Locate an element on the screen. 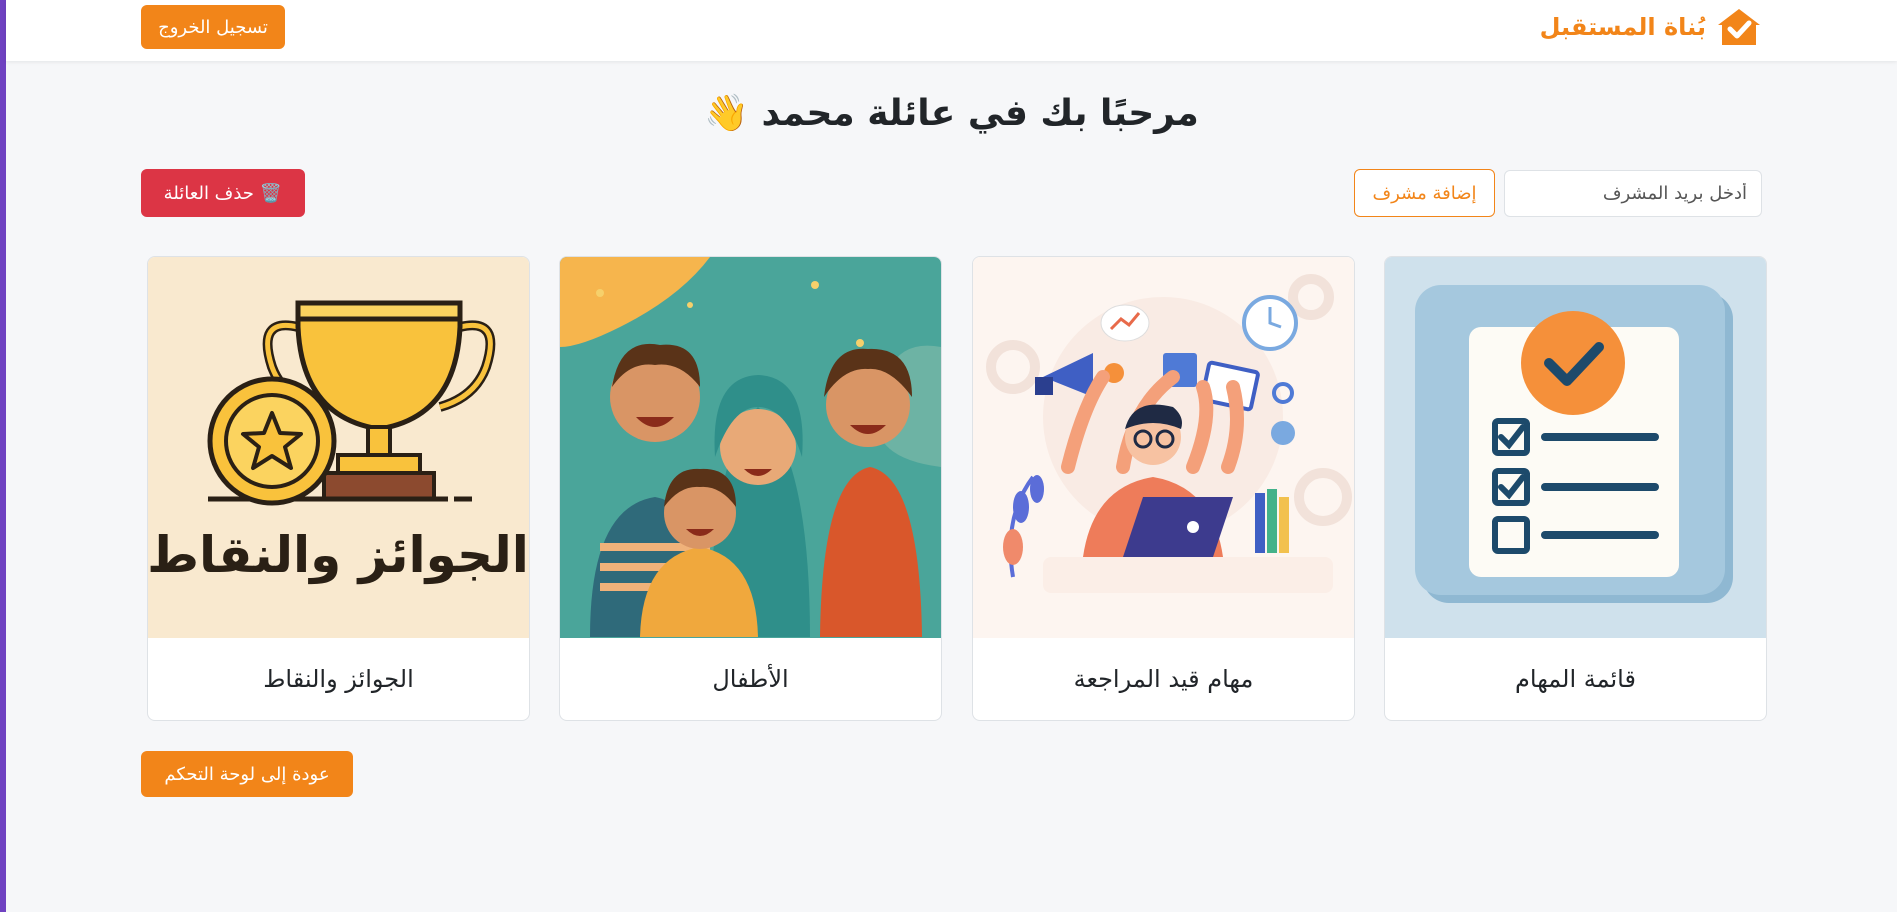  trophy-illustration-icon: الجوائز والنقاط is located at coordinates (338, 447).